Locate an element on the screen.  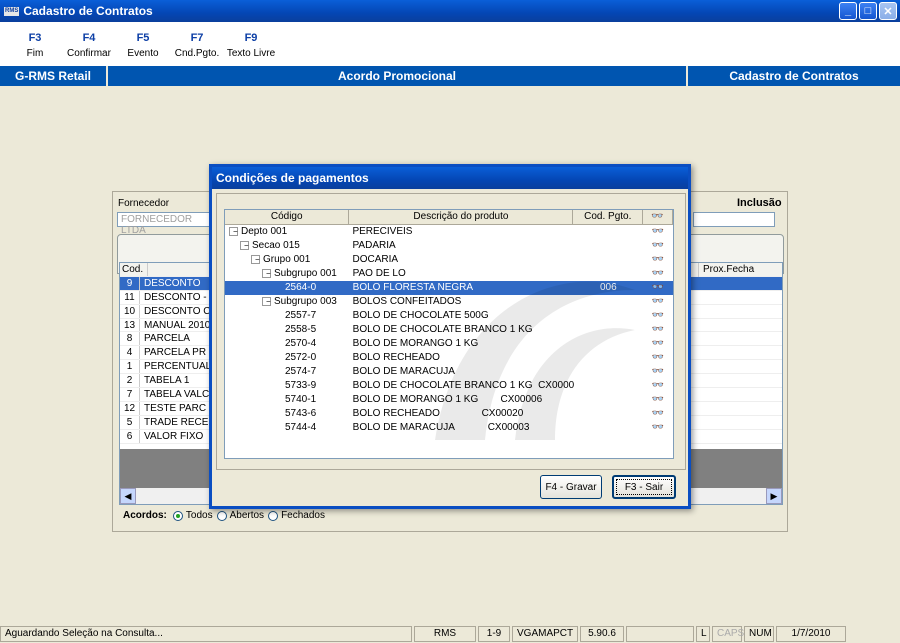
contract-cod: 1 is located at coordinates (130, 367).